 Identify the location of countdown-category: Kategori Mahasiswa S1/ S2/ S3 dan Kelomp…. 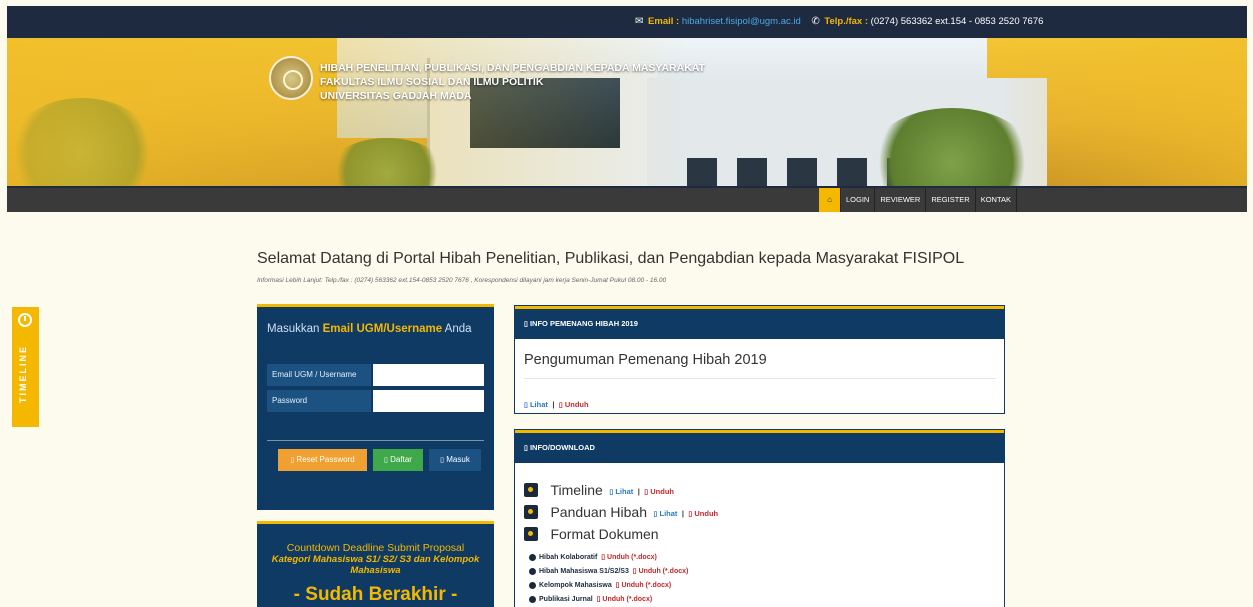
(375, 565).